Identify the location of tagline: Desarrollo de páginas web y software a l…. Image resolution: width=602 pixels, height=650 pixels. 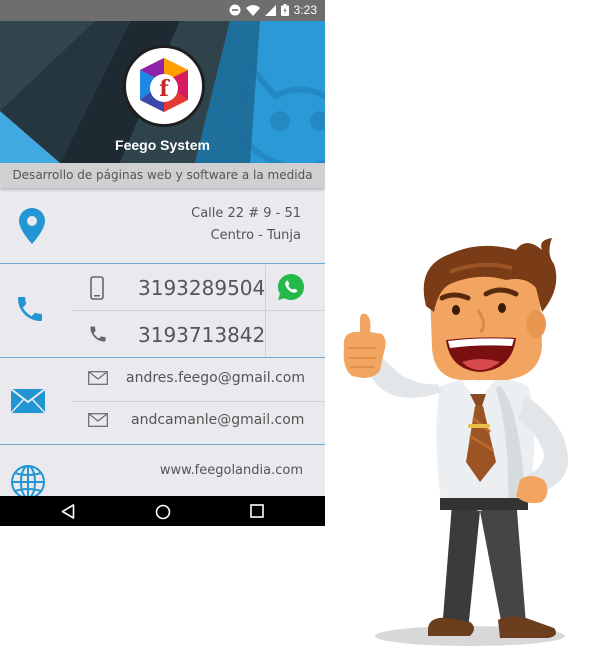
(162, 175).